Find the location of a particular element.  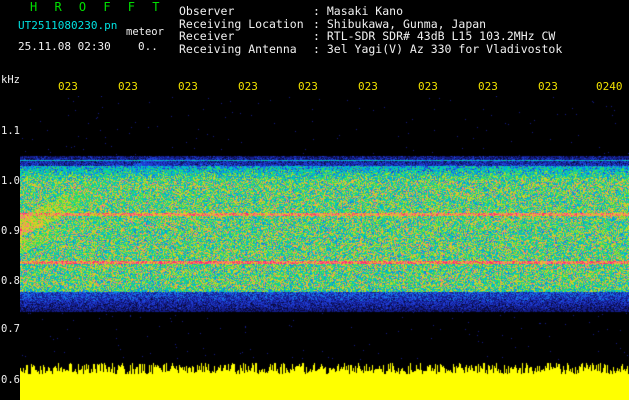

y-tick-label: 0.7 is located at coordinates (10, 329).